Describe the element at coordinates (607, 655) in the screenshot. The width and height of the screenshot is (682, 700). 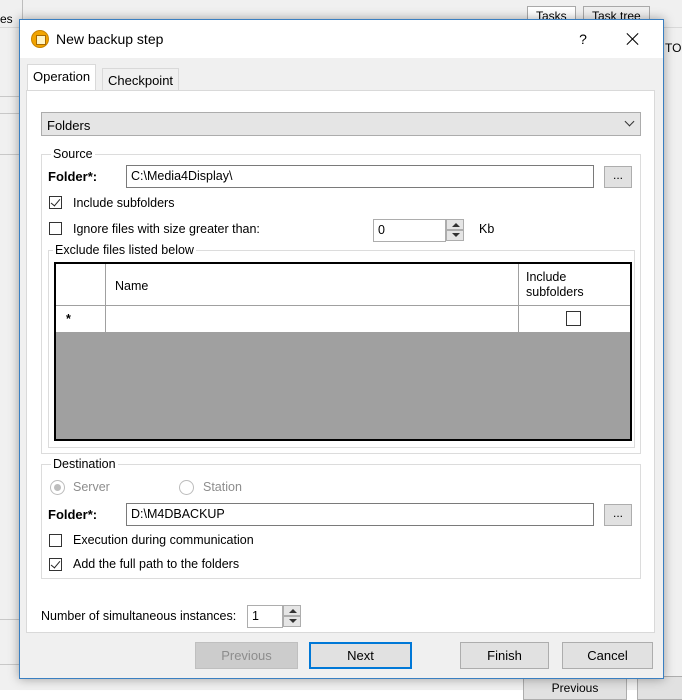
I see `cancel-button: Cancel` at that location.